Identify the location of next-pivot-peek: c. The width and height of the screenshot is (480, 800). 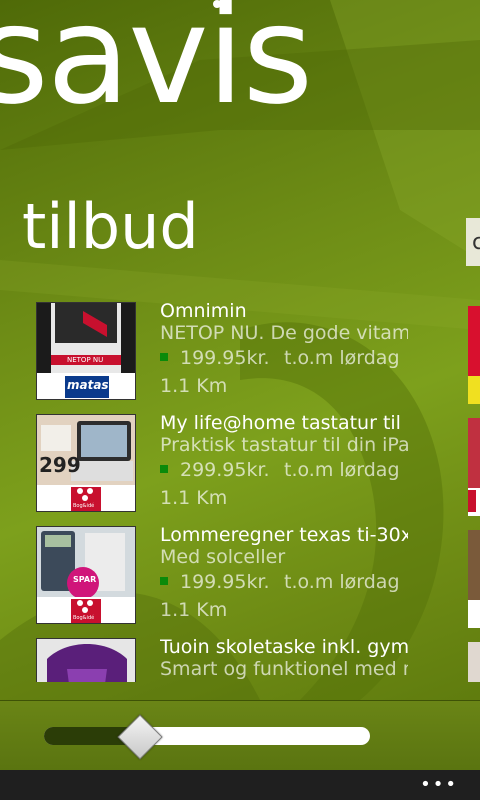
(473, 242).